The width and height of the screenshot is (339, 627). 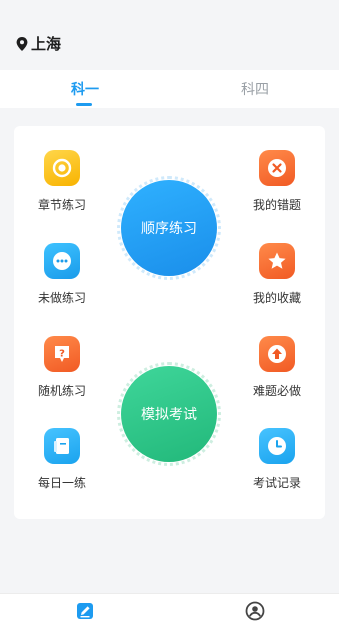 I want to click on city-label: 上海, so click(x=46, y=44).